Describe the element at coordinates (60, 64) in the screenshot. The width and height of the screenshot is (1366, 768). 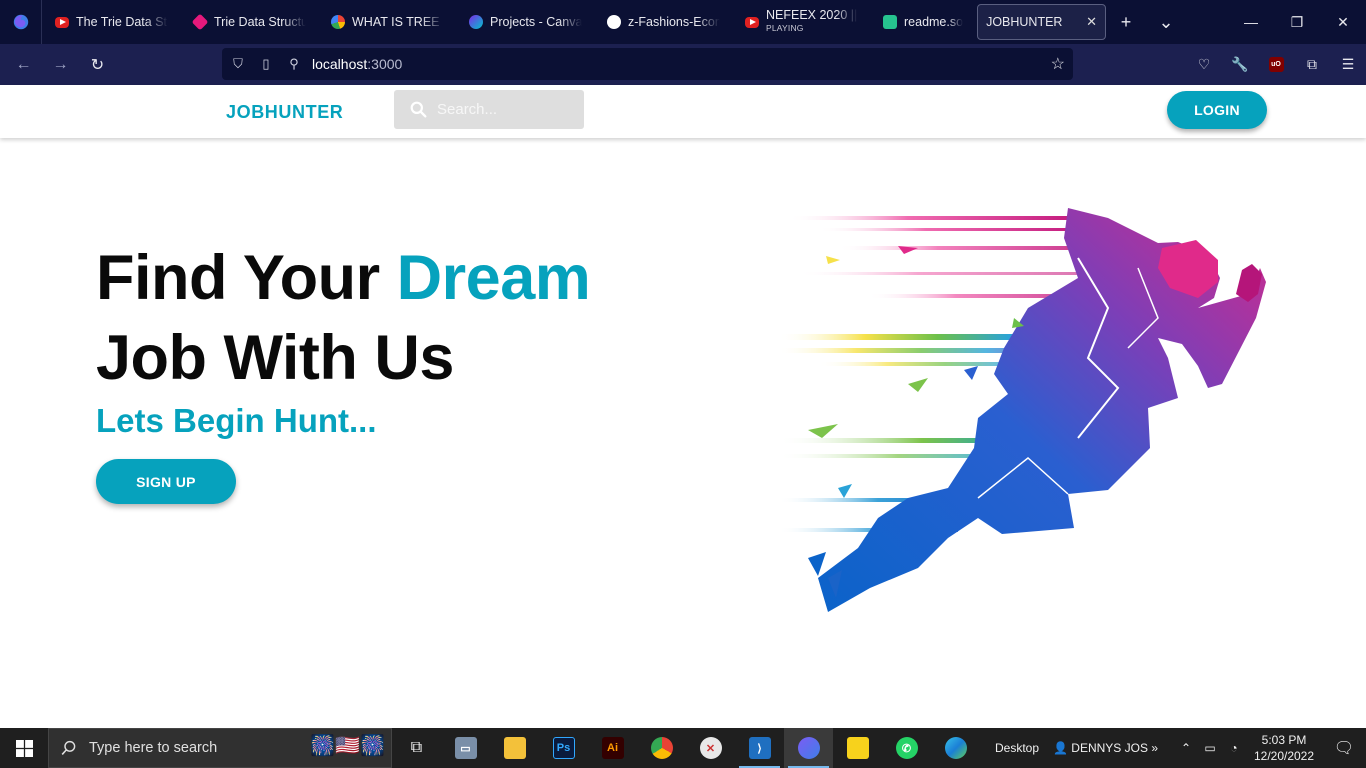
I see `forward-arrow-icon: →` at that location.